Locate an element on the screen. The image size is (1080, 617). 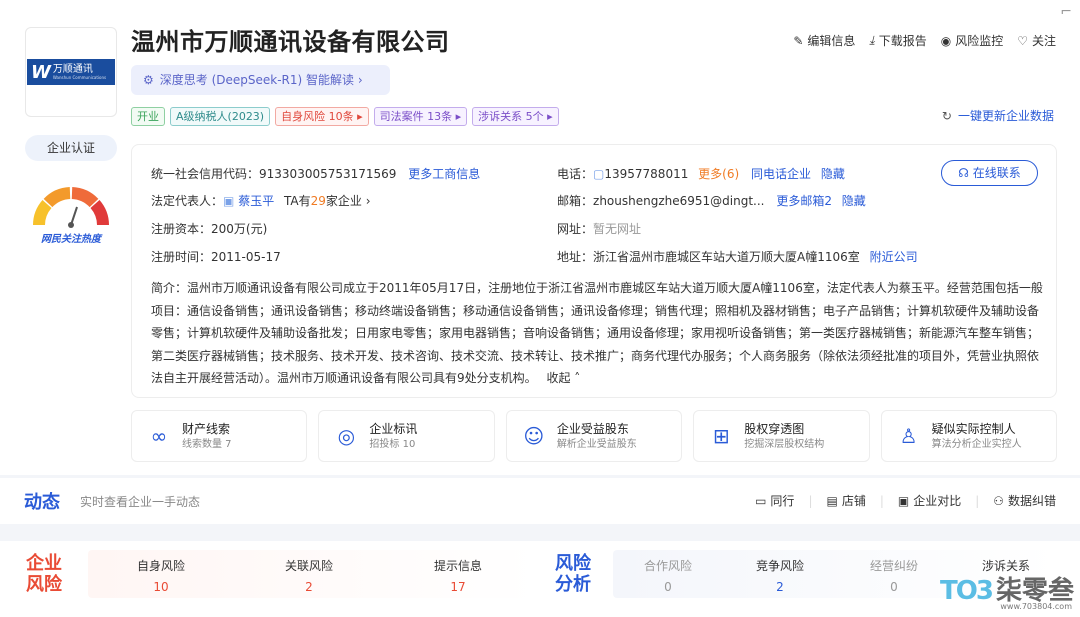
tag-judicial: 司法案件 13条 ▸ is located at coordinates (420, 116).